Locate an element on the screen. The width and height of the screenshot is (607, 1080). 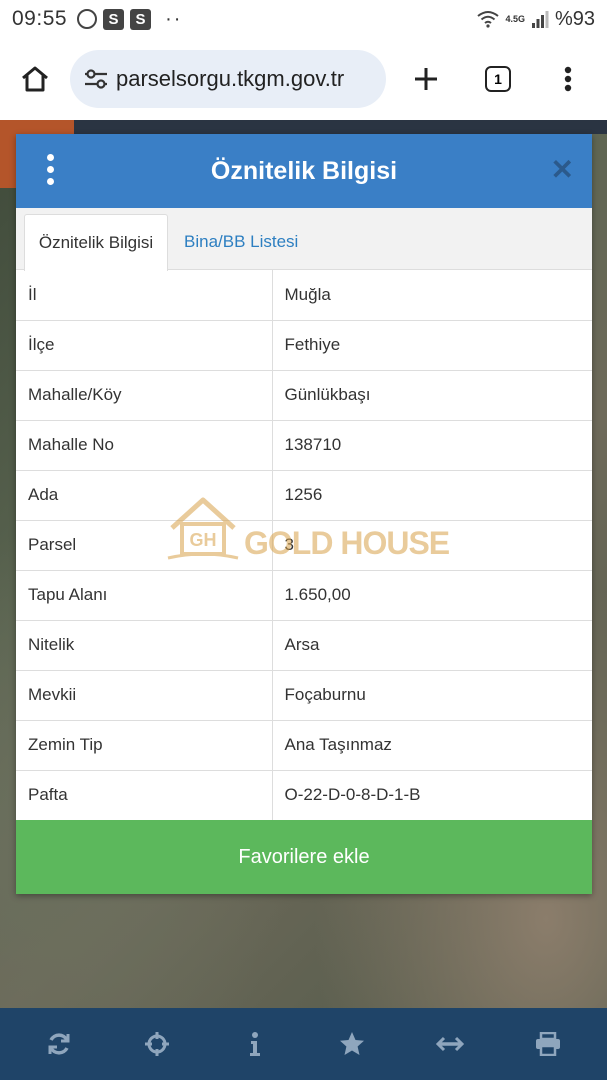
row-label: Tapu Alanı is located at coordinates (144, 595).